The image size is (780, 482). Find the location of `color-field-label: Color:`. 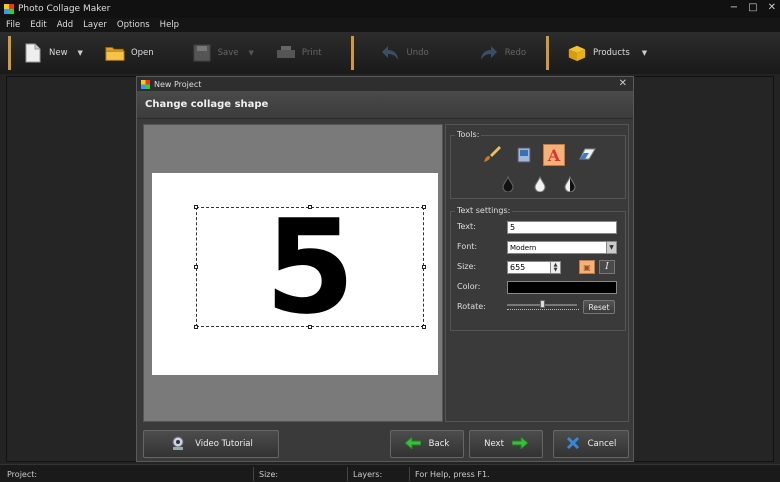

color-field-label: Color: is located at coordinates (469, 286).